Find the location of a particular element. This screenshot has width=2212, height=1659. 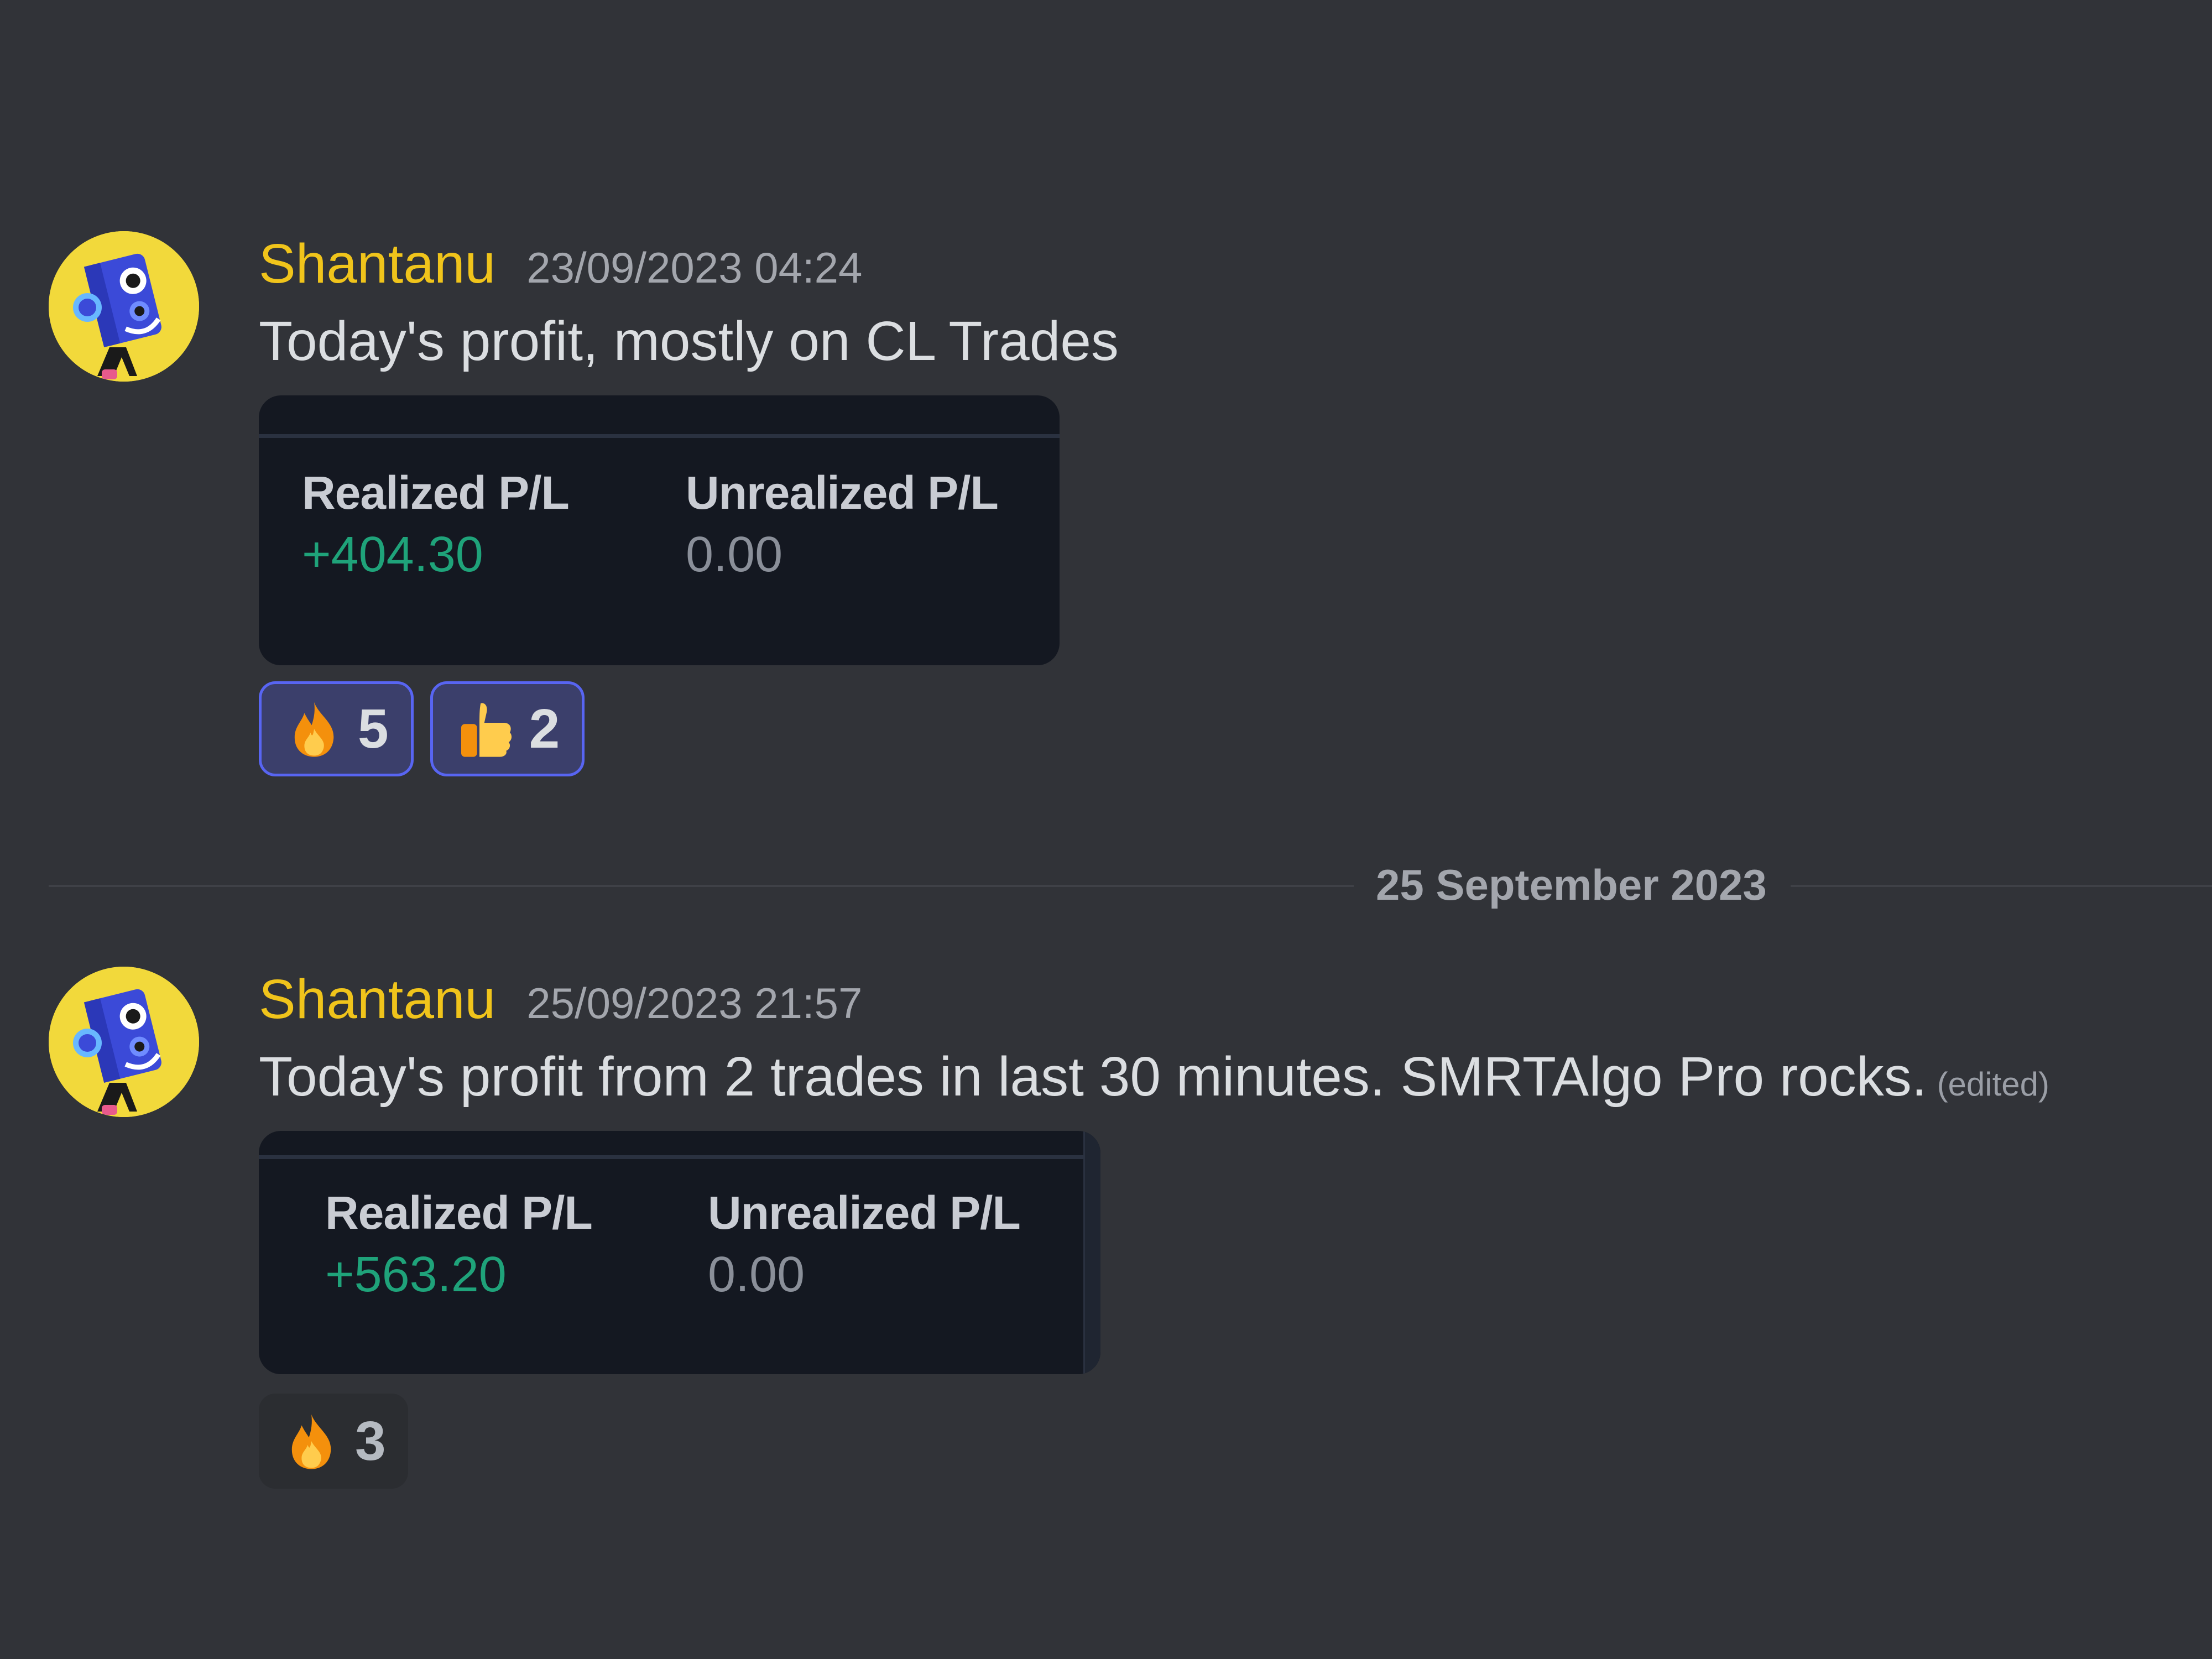

thumbs-up-icon is located at coordinates (486, 729).